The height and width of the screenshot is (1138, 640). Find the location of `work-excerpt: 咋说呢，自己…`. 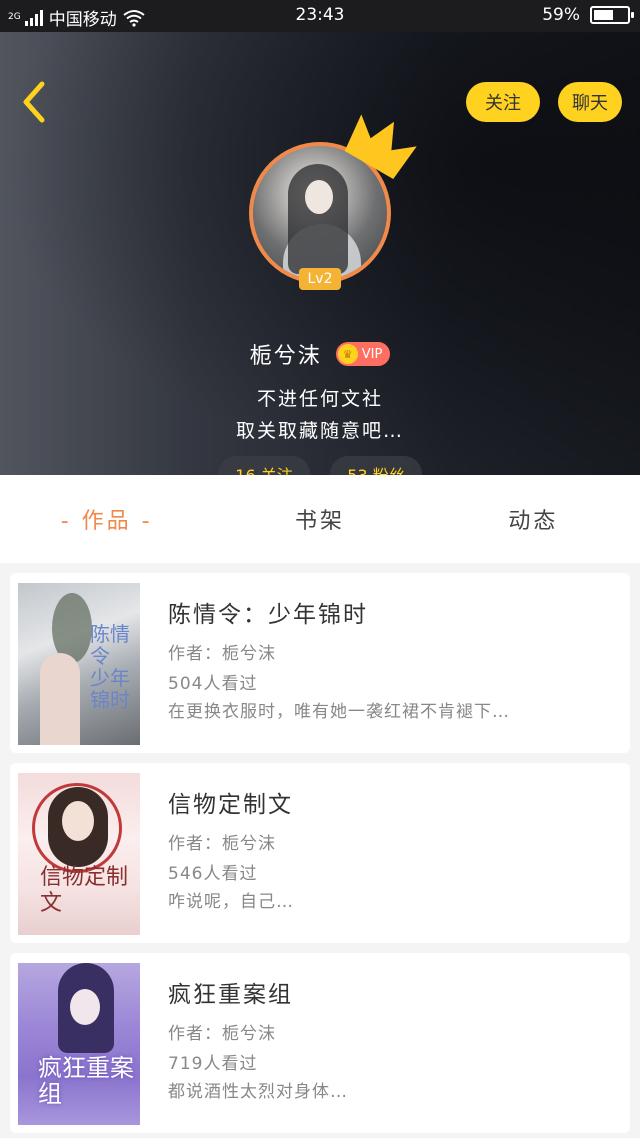

work-excerpt: 咋说呢，自己… is located at coordinates (231, 902).